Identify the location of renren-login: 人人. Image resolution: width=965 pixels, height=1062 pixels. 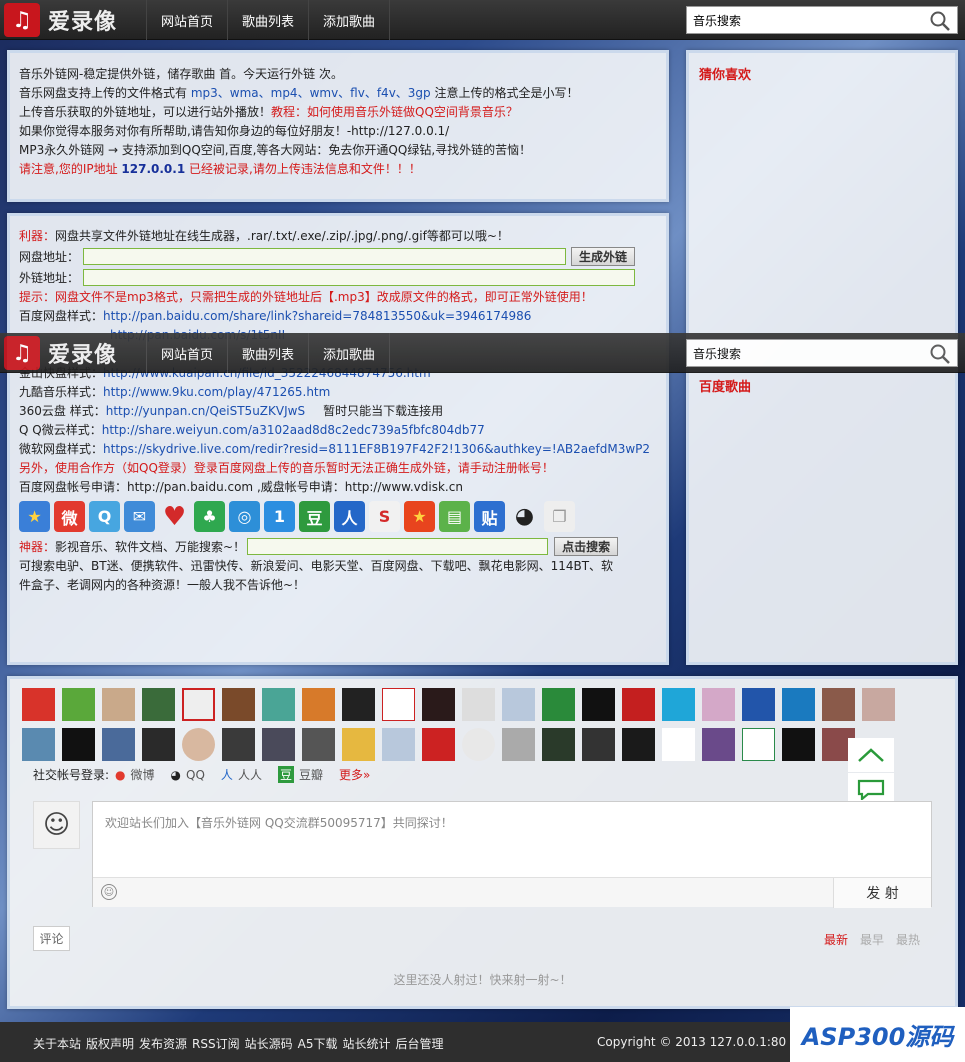
(250, 774).